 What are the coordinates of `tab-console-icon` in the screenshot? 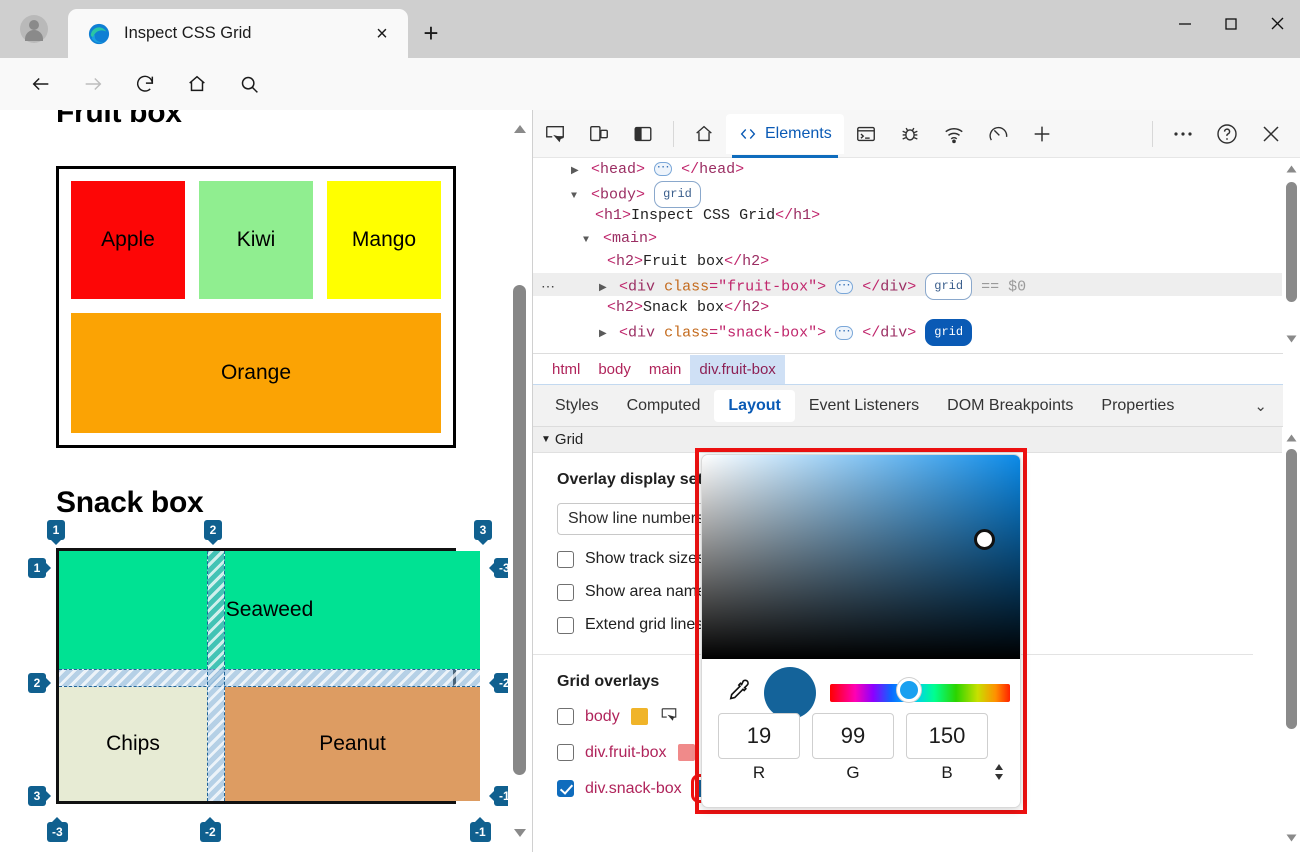 It's located at (866, 134).